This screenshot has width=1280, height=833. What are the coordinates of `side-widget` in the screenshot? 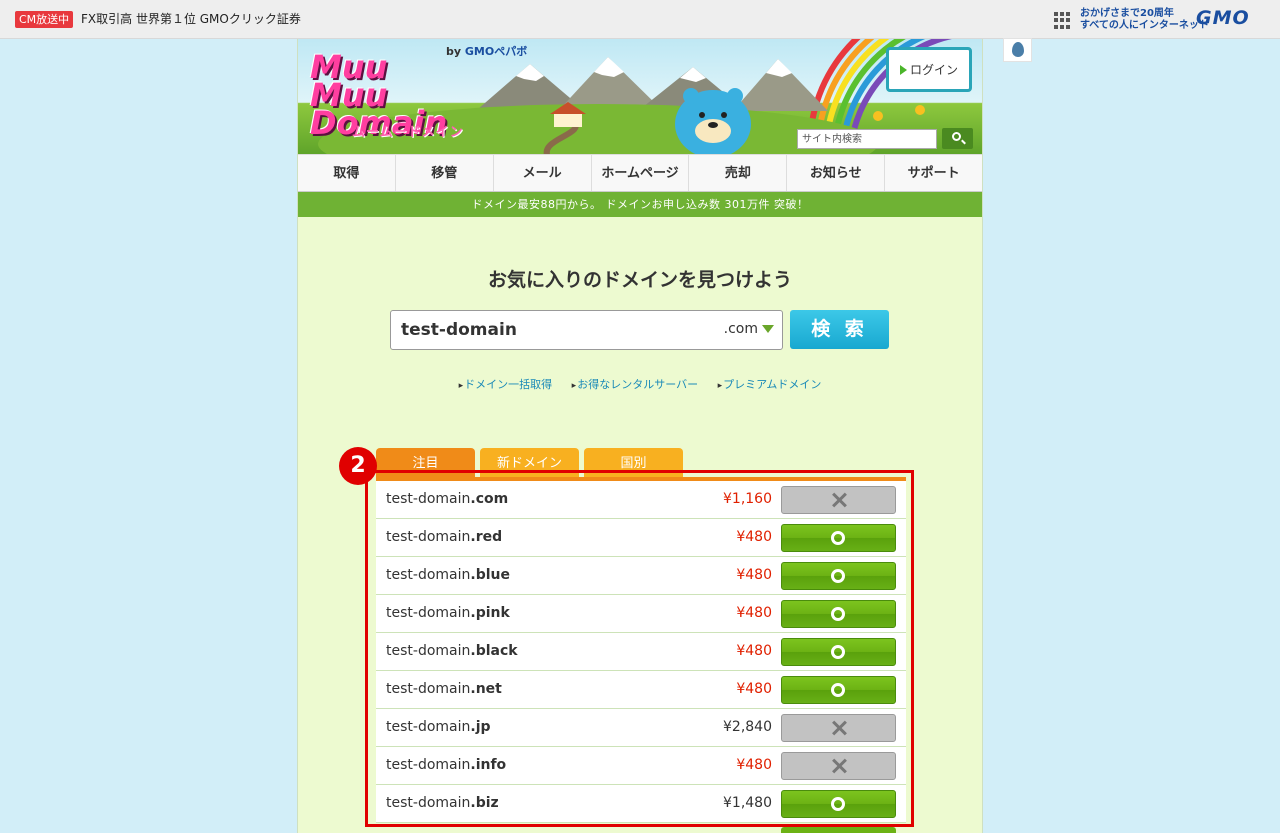 It's located at (1017, 50).